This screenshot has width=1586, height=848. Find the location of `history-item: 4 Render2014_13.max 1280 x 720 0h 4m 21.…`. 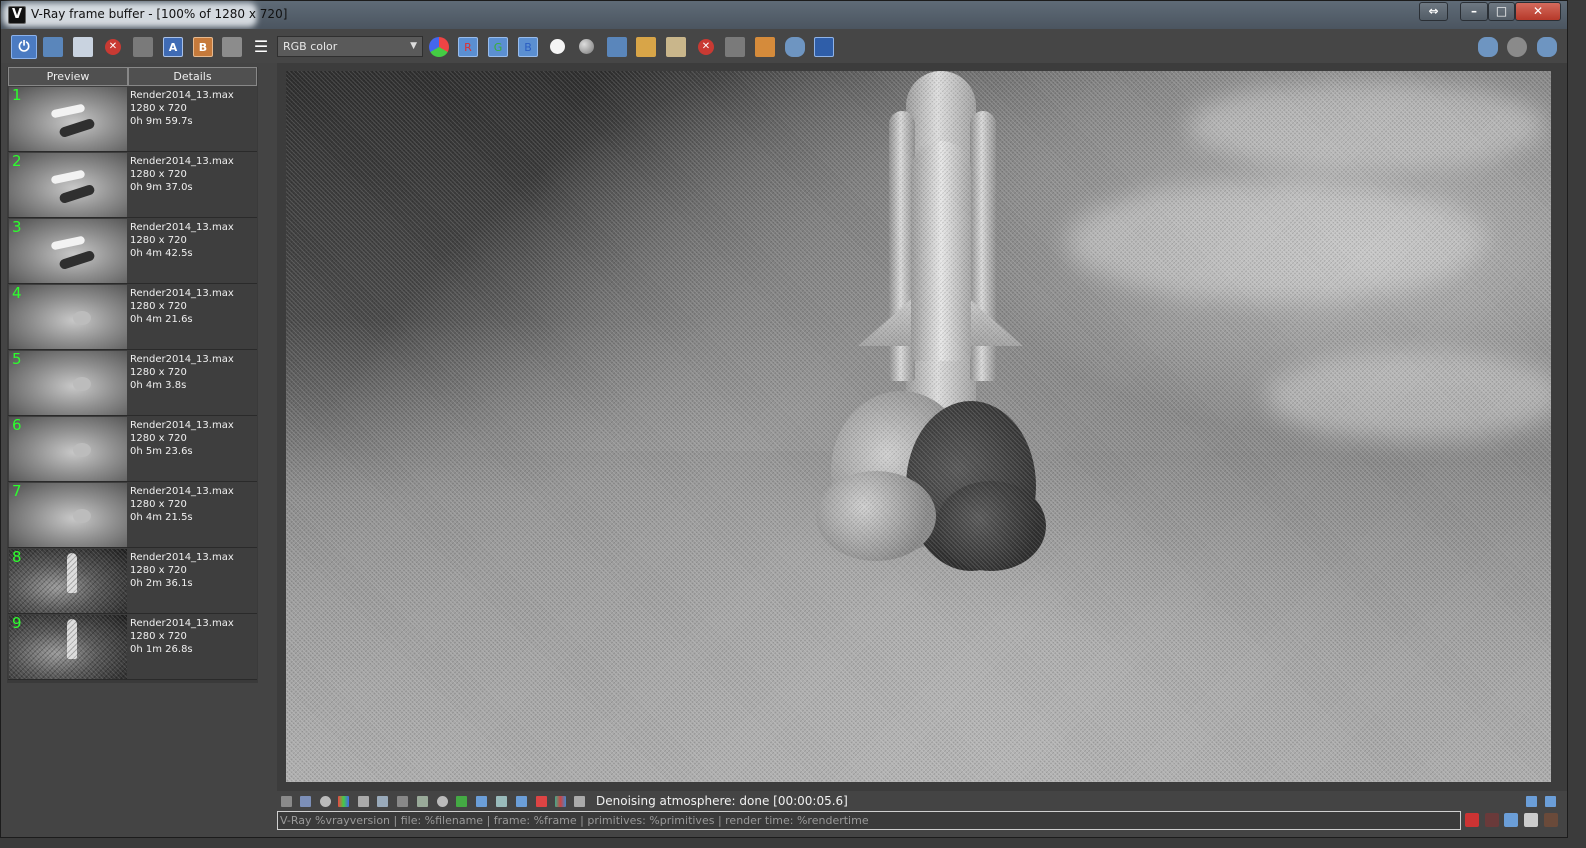

history-item: 4 Render2014_13.max 1280 x 720 0h 4m 21.… is located at coordinates (132, 317).